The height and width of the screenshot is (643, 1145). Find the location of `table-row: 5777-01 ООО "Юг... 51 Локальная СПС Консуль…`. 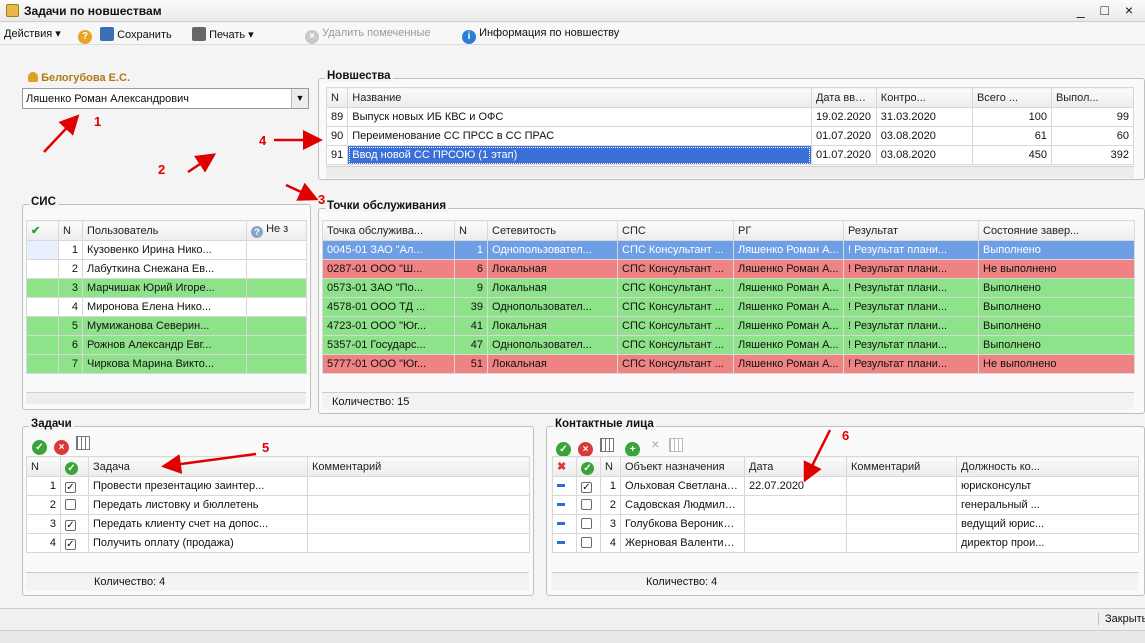

table-row: 5777-01 ООО "Юг... 51 Локальная СПС Консуль… is located at coordinates (728, 364).